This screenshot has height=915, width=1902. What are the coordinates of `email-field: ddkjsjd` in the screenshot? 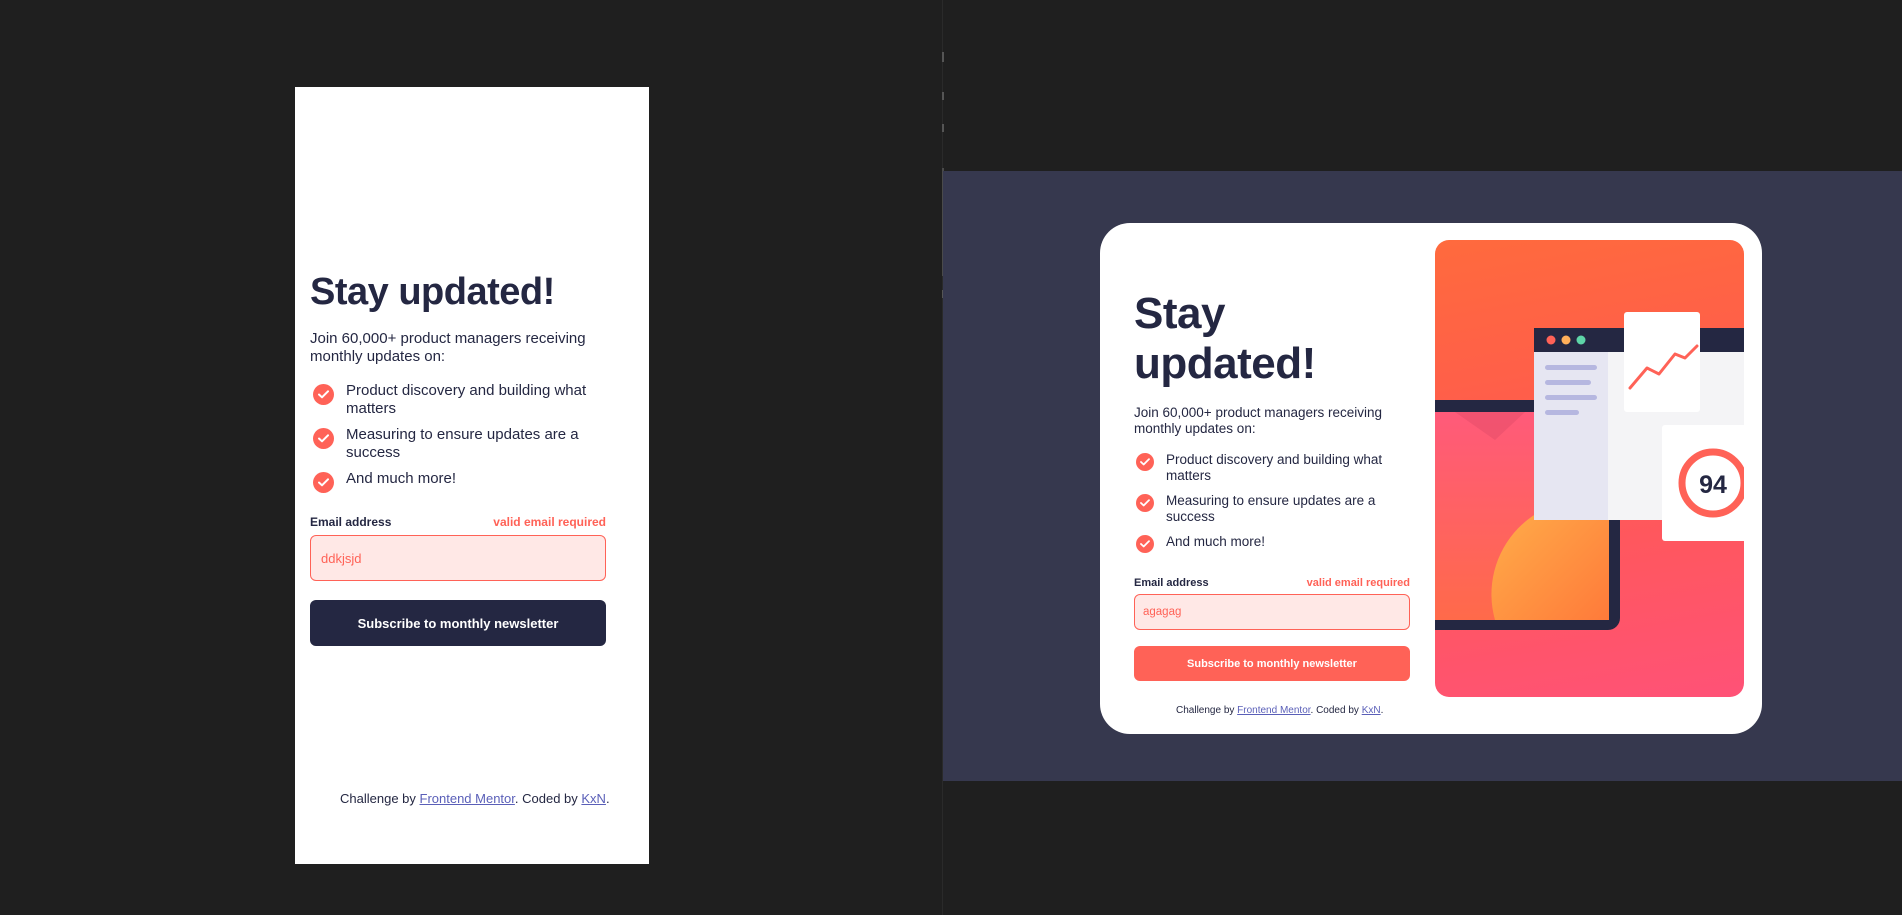 It's located at (458, 558).